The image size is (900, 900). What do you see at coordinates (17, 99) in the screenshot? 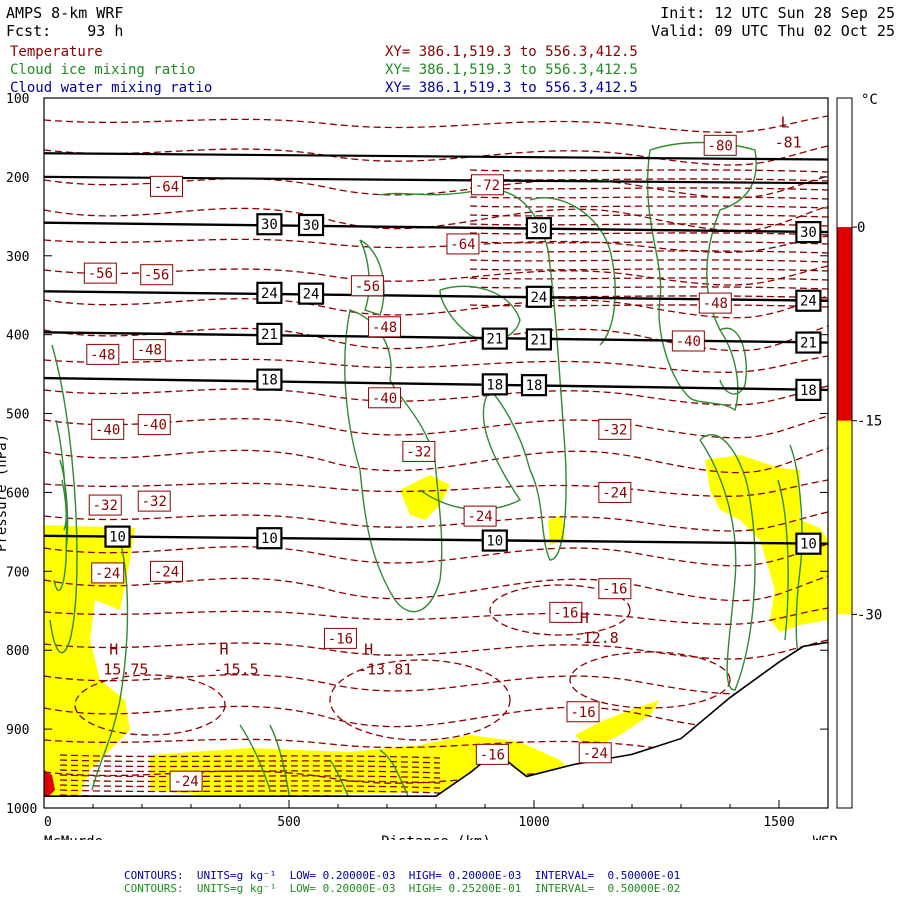
I see `y-tick-label: 100` at bounding box center [17, 99].